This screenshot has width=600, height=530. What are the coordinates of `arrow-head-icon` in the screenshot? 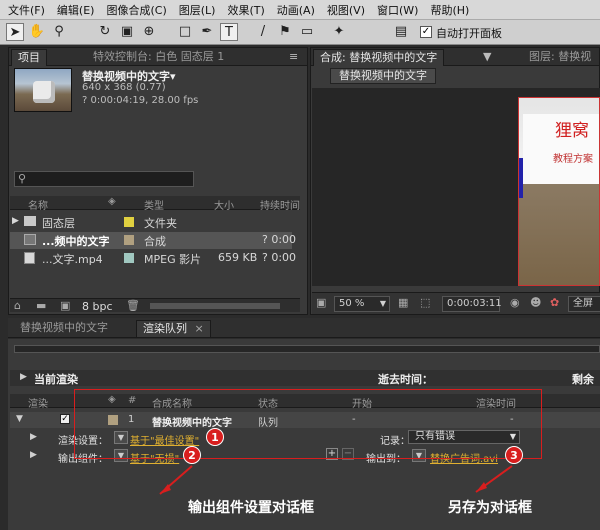 It's located at (481, 487).